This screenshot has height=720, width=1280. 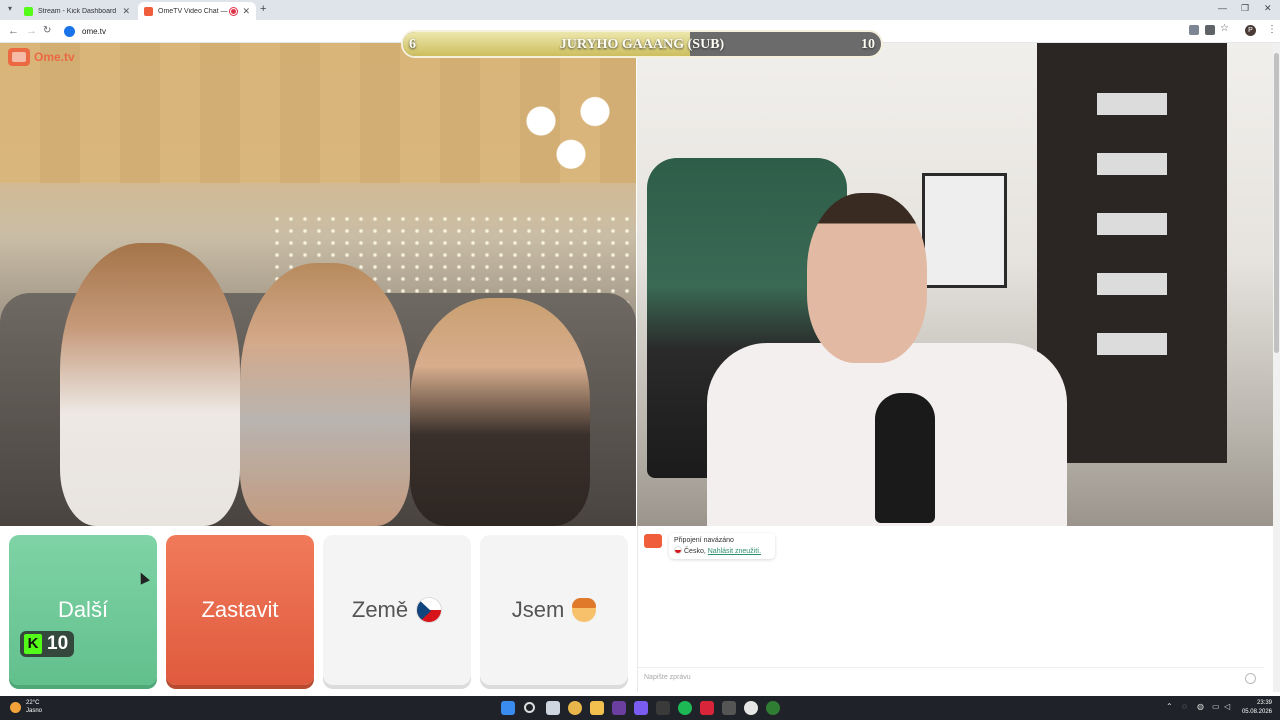 What do you see at coordinates (1256, 712) in the screenshot?
I see `clock-date: 05.08.2026` at bounding box center [1256, 712].